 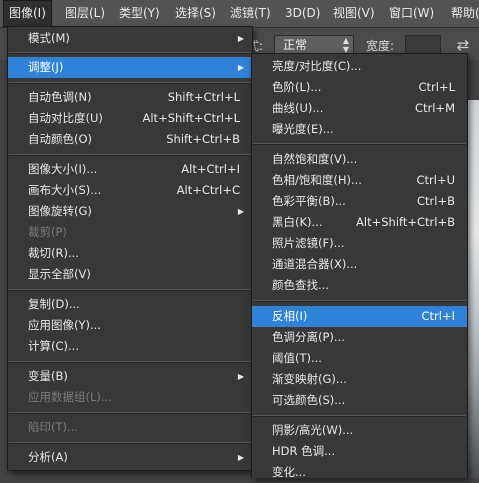 What do you see at coordinates (359, 108) in the screenshot?
I see `menu-item-curves: 曲线(U)... Ctrl+M` at bounding box center [359, 108].